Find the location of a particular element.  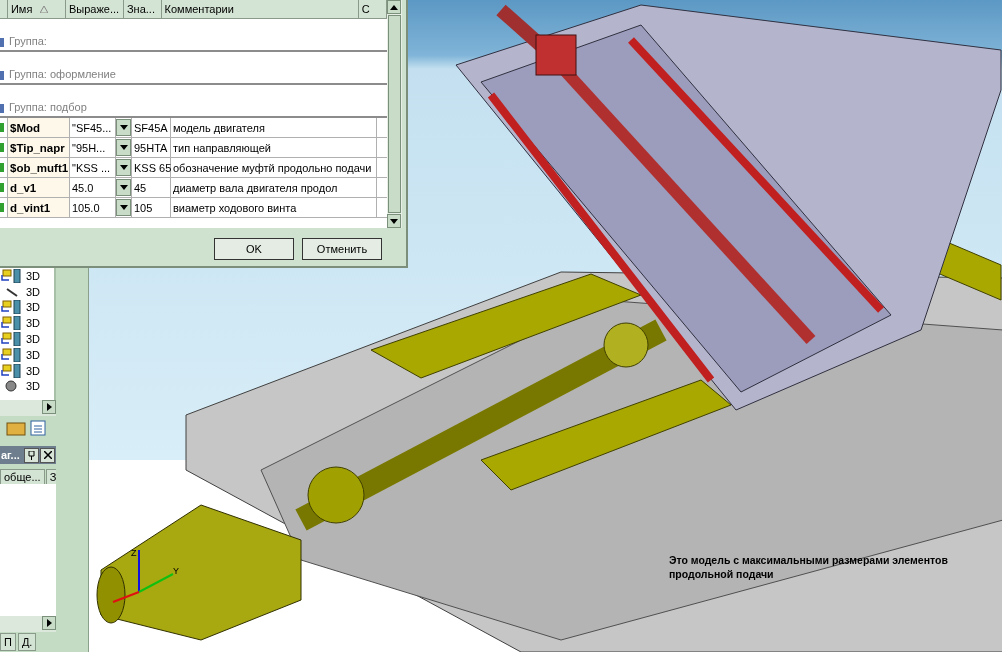

variable-name: $Tip_napr is located at coordinates (39, 147).